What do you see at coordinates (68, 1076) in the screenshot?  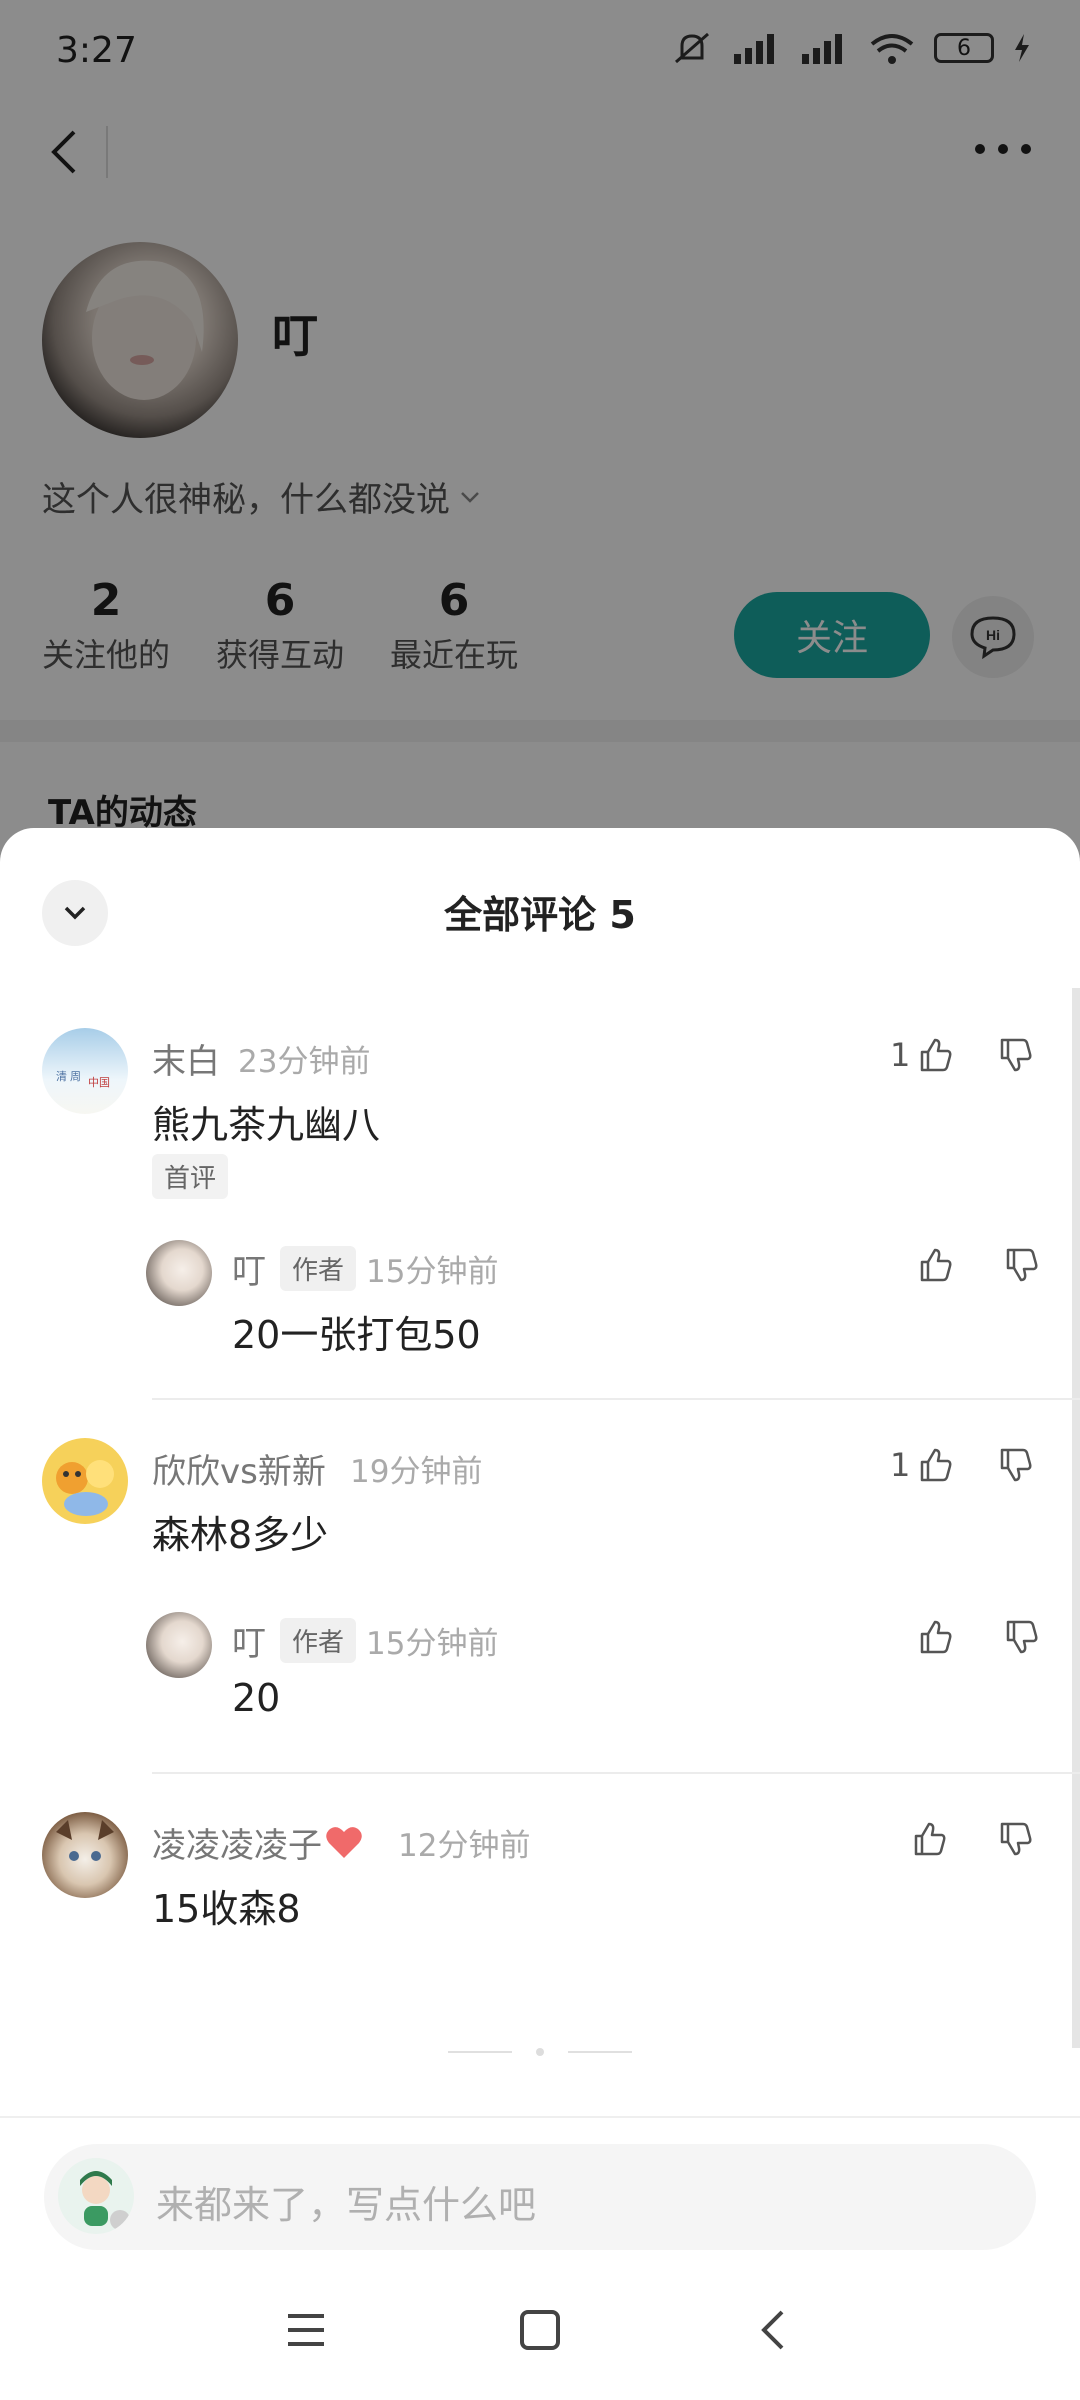 I see `svg-text: 清 周` at bounding box center [68, 1076].